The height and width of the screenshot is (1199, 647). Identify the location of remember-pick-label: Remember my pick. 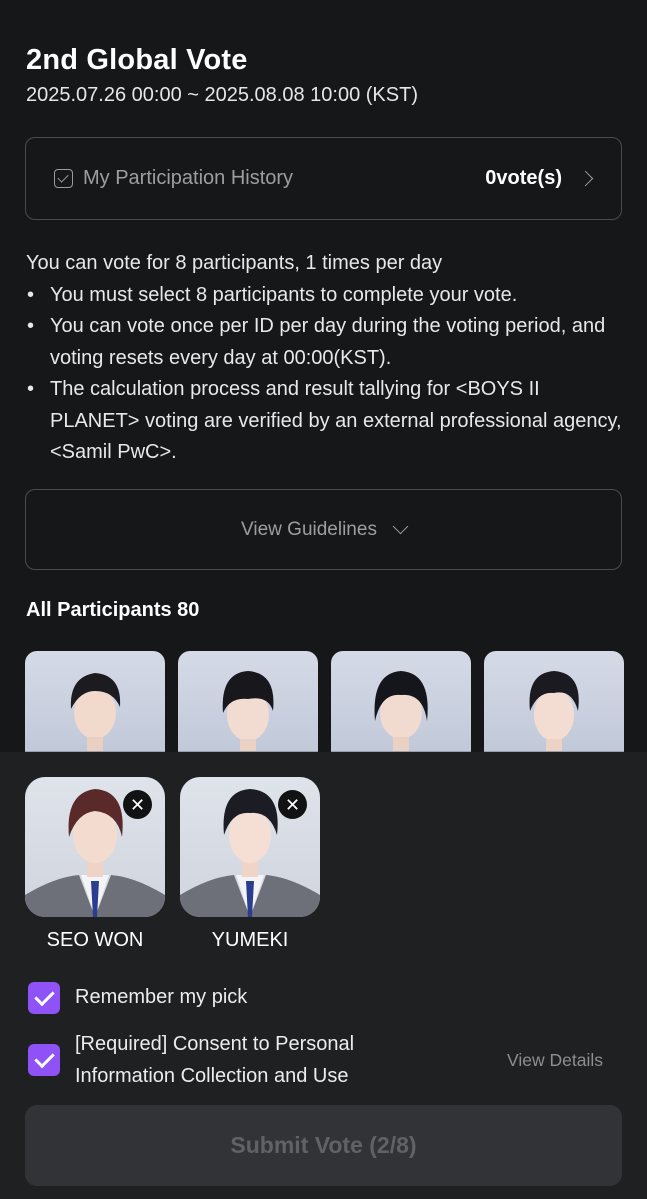
(161, 997).